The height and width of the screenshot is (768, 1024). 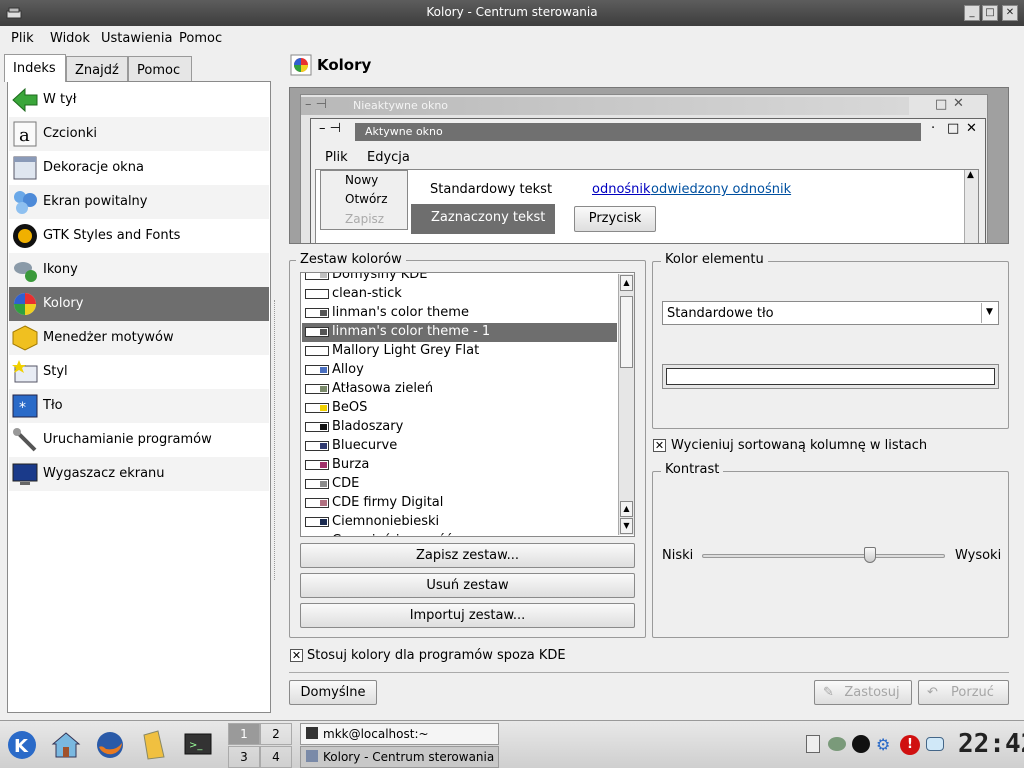 I want to click on popup-item-open: Otwórz, so click(x=366, y=199).